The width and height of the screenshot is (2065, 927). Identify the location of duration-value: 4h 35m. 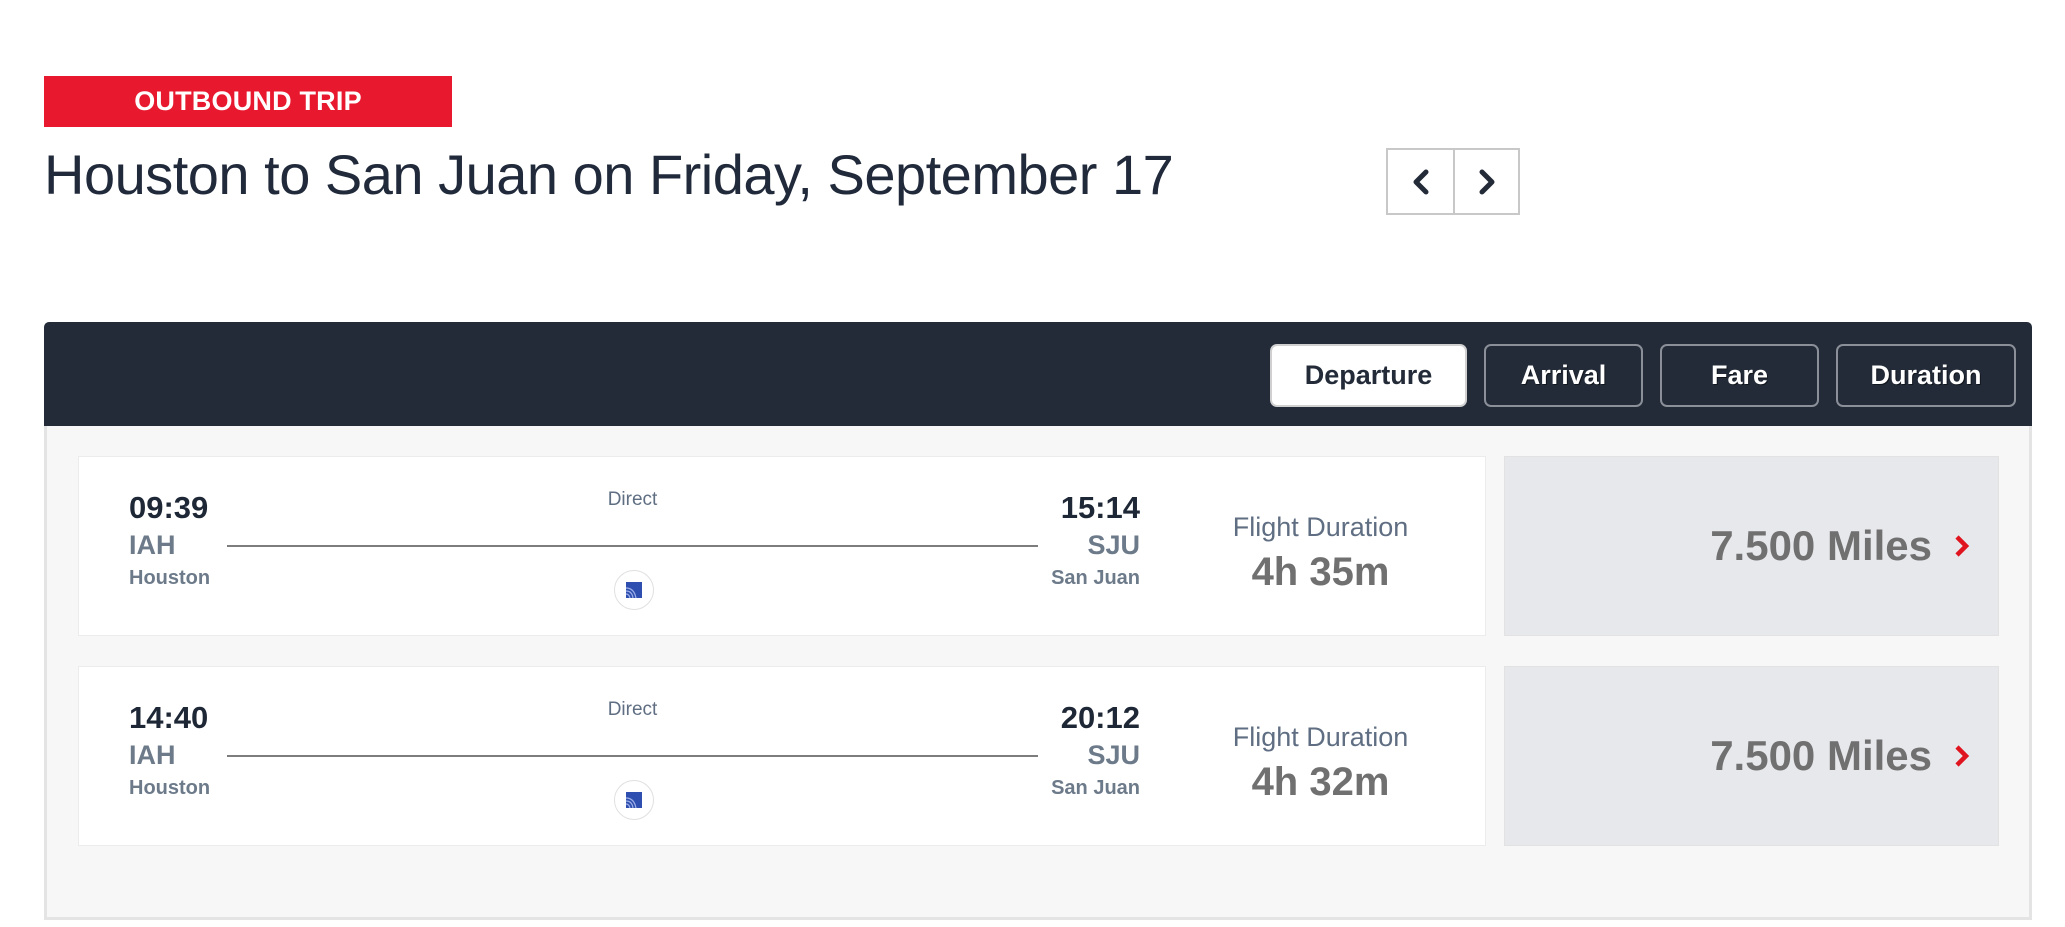
(1320, 572).